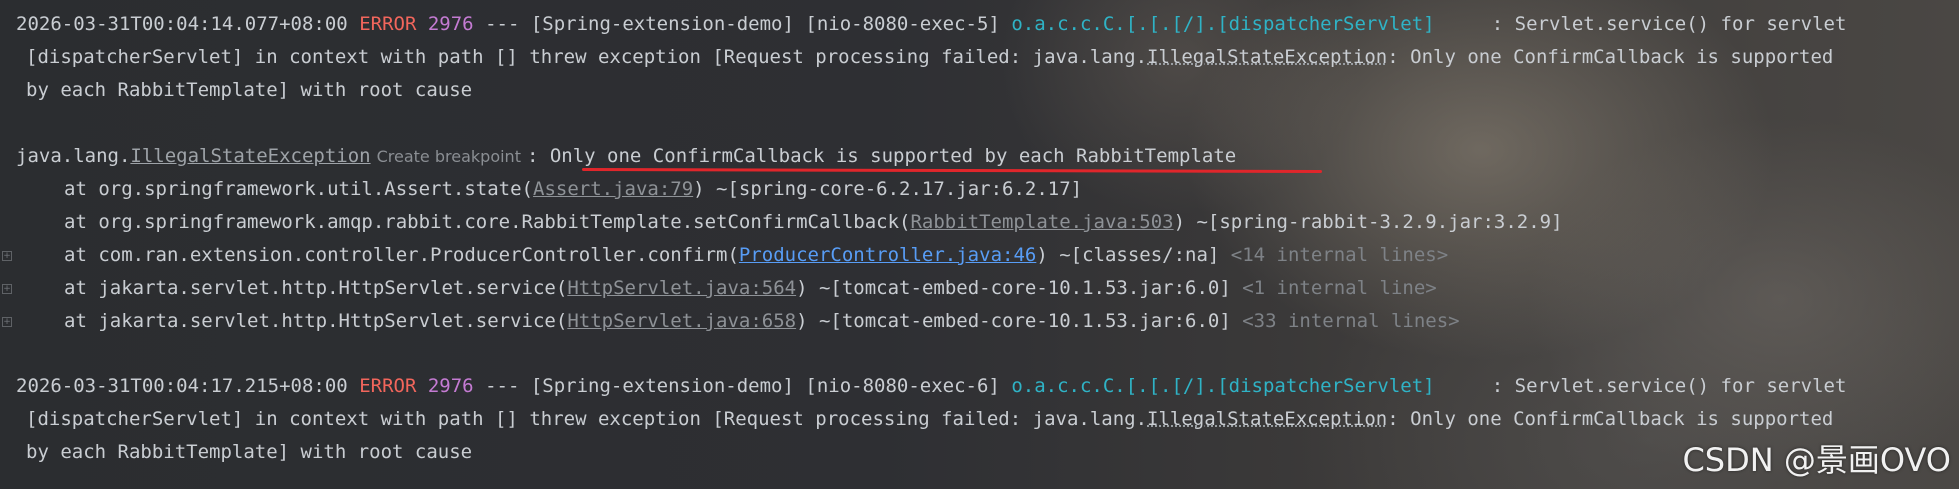 The height and width of the screenshot is (489, 1959). I want to click on frame-source-link: RabbitTemplate.java:503, so click(1041, 222).